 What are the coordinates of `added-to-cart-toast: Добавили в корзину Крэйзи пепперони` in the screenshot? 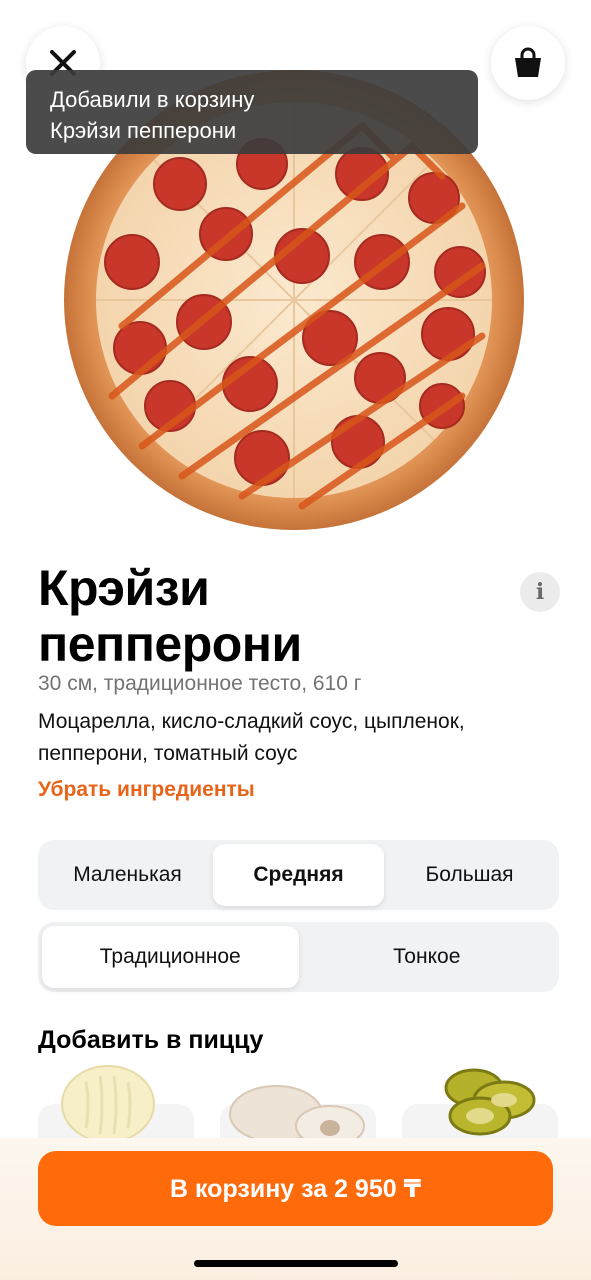 It's located at (252, 112).